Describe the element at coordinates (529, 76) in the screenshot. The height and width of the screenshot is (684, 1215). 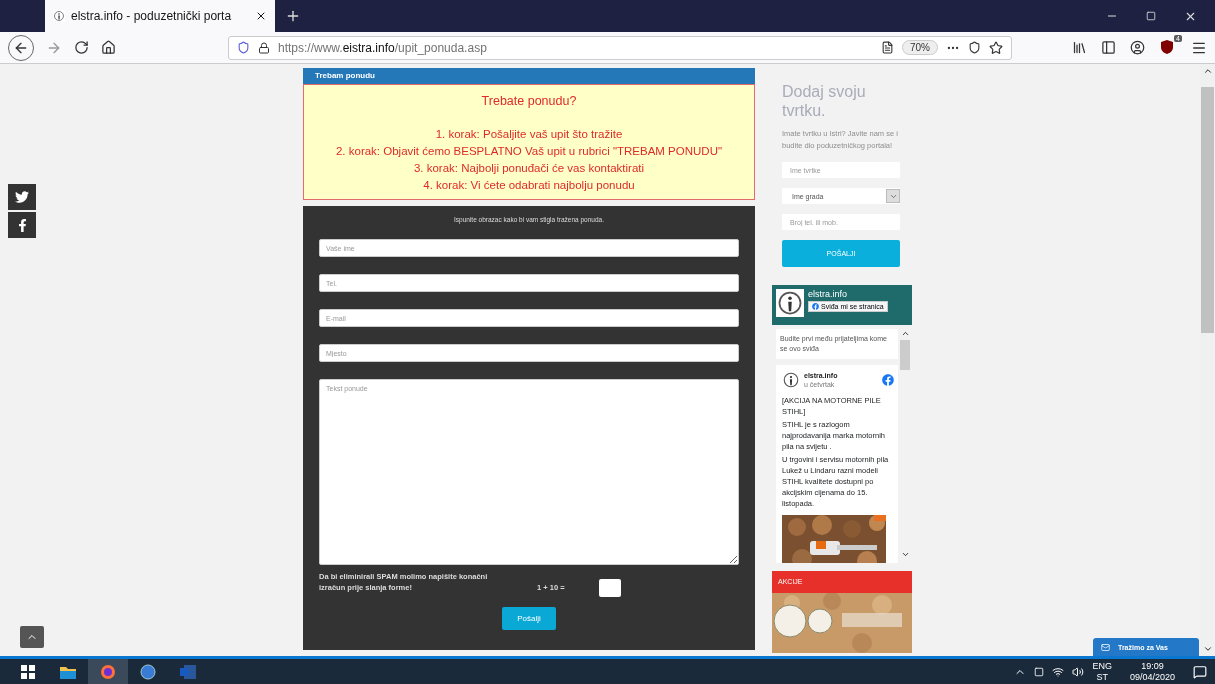
I see `panel-header: Trebam ponudu` at that location.